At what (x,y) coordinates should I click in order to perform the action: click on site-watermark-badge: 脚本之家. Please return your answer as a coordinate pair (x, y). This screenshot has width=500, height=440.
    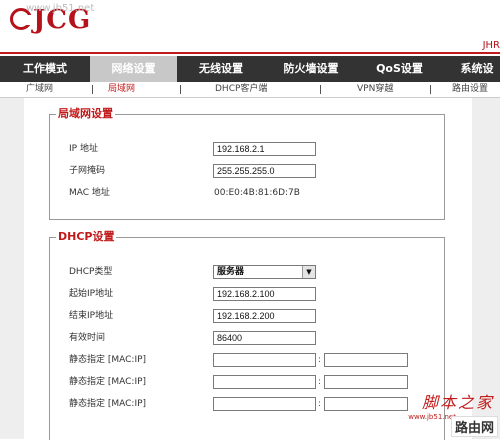
    Looking at the image, I should click on (457, 402).